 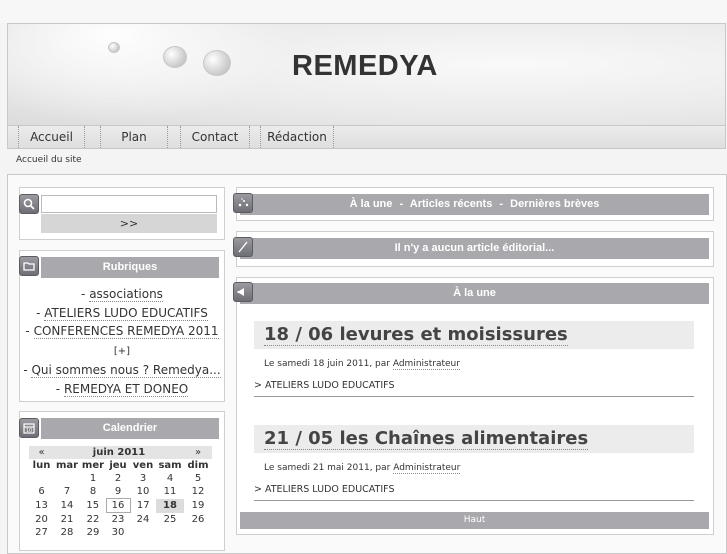 I want to click on calendar-day: 12, so click(x=198, y=492).